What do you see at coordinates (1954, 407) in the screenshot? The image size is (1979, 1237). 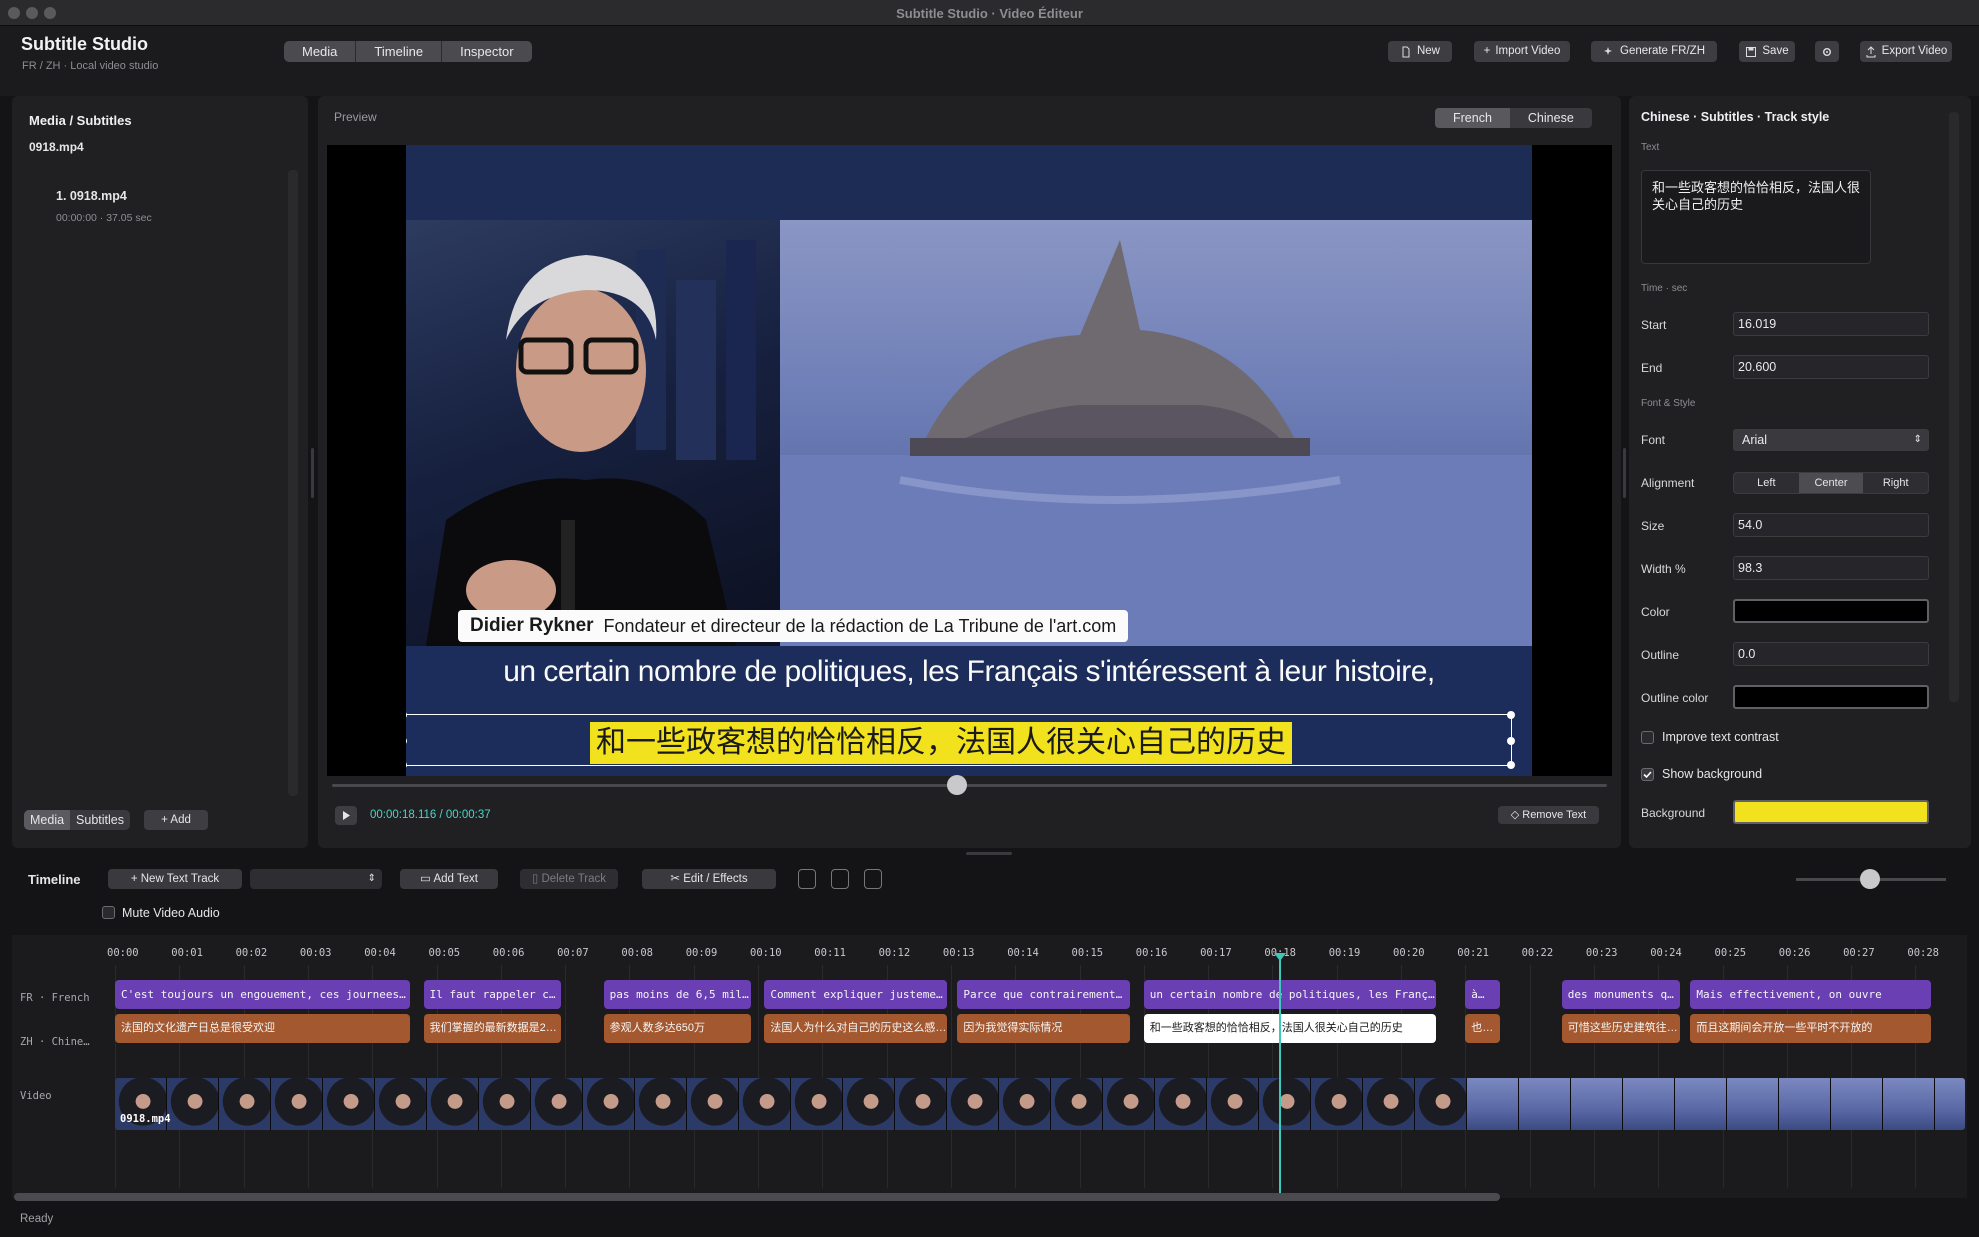 I see `inspector-scrollbar` at bounding box center [1954, 407].